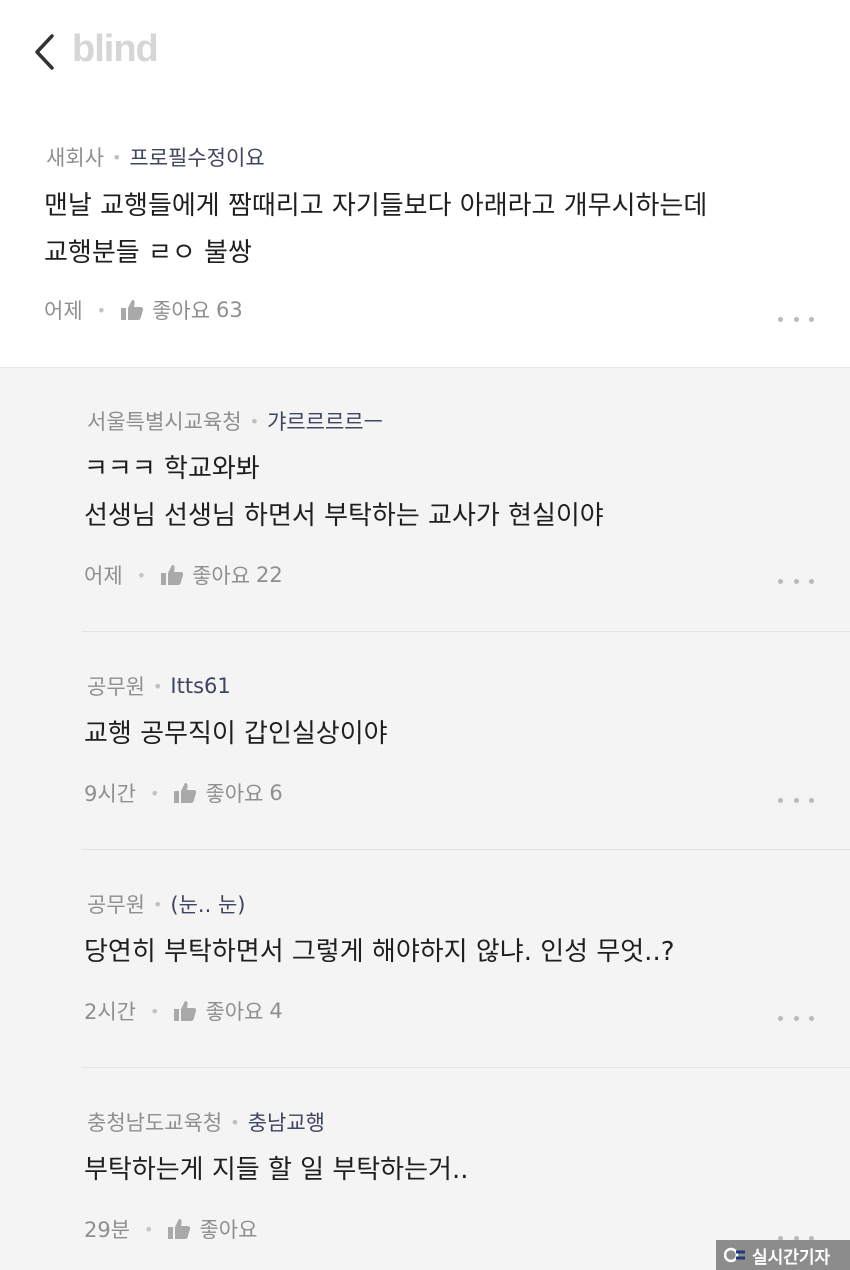 The height and width of the screenshot is (1270, 850). What do you see at coordinates (734, 1255) in the screenshot?
I see `watermark-logo-icon` at bounding box center [734, 1255].